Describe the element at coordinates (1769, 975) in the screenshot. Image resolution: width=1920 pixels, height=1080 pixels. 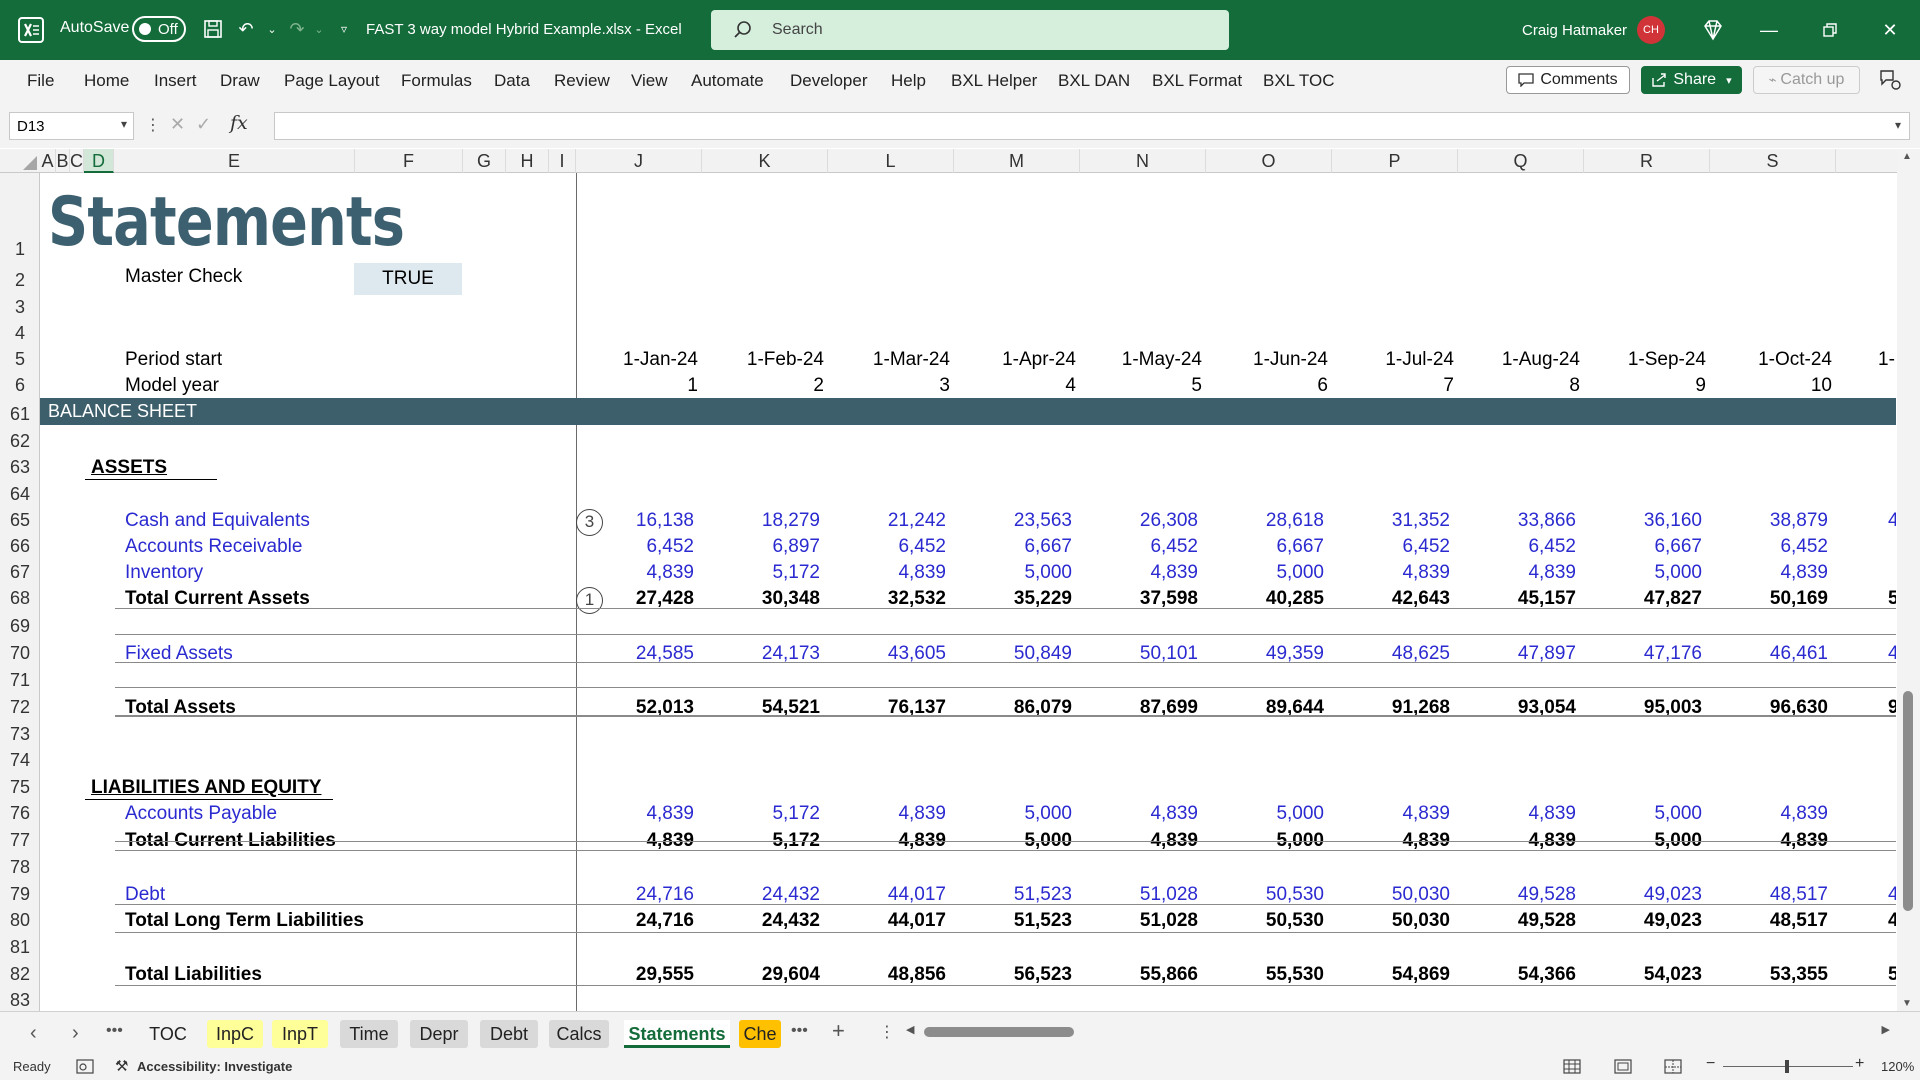
I see `line-item-value: 53,355` at that location.